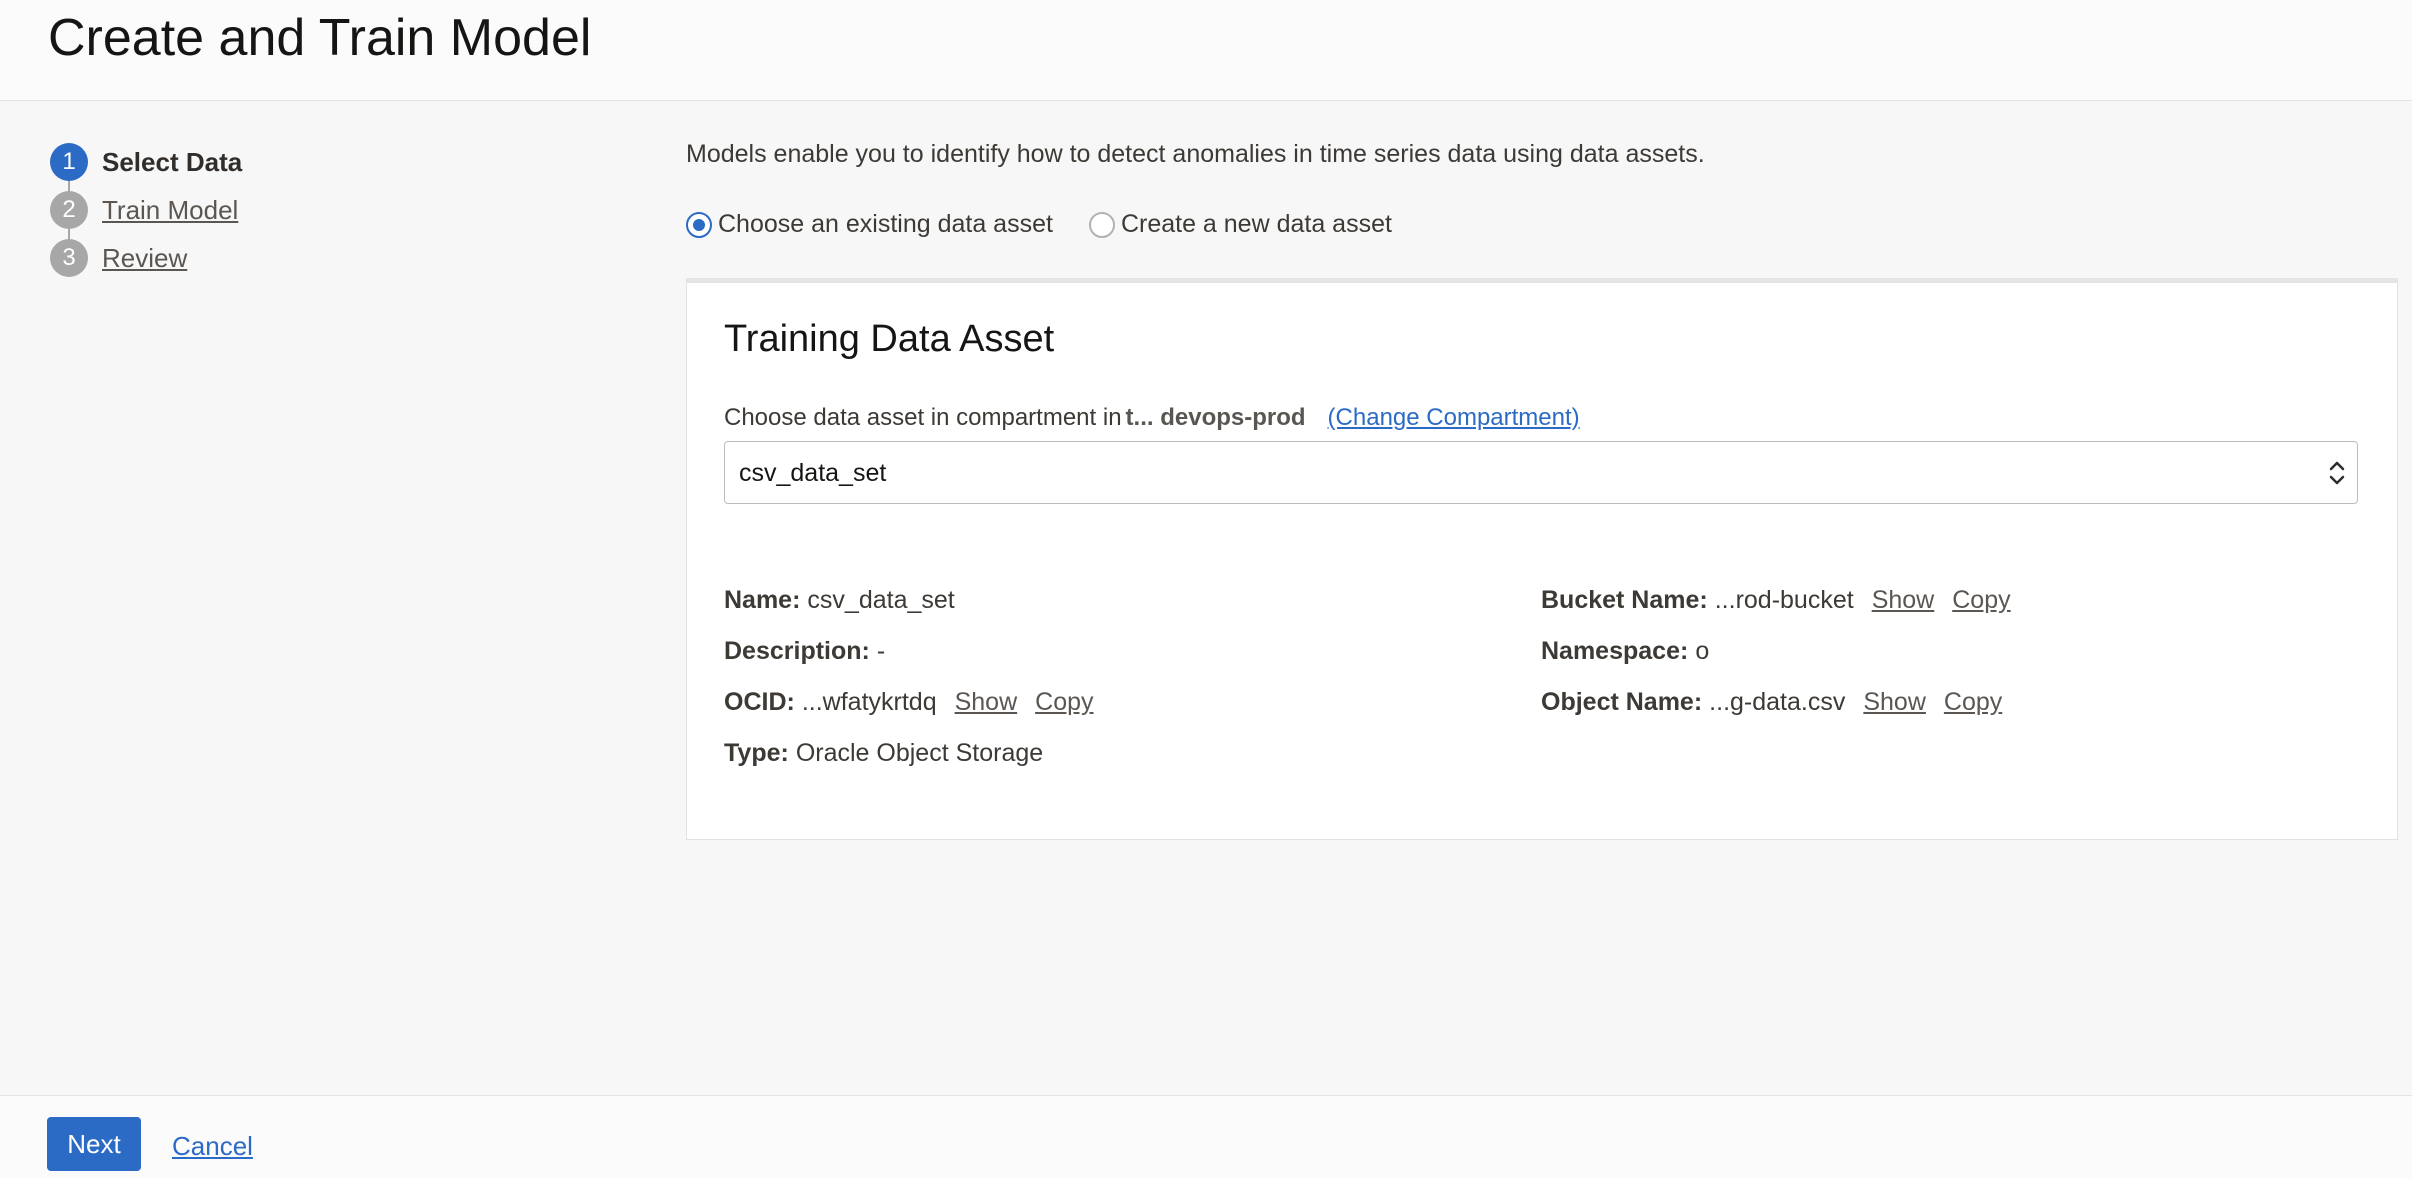  What do you see at coordinates (986, 702) in the screenshot?
I see `ocid-show-link: Show` at bounding box center [986, 702].